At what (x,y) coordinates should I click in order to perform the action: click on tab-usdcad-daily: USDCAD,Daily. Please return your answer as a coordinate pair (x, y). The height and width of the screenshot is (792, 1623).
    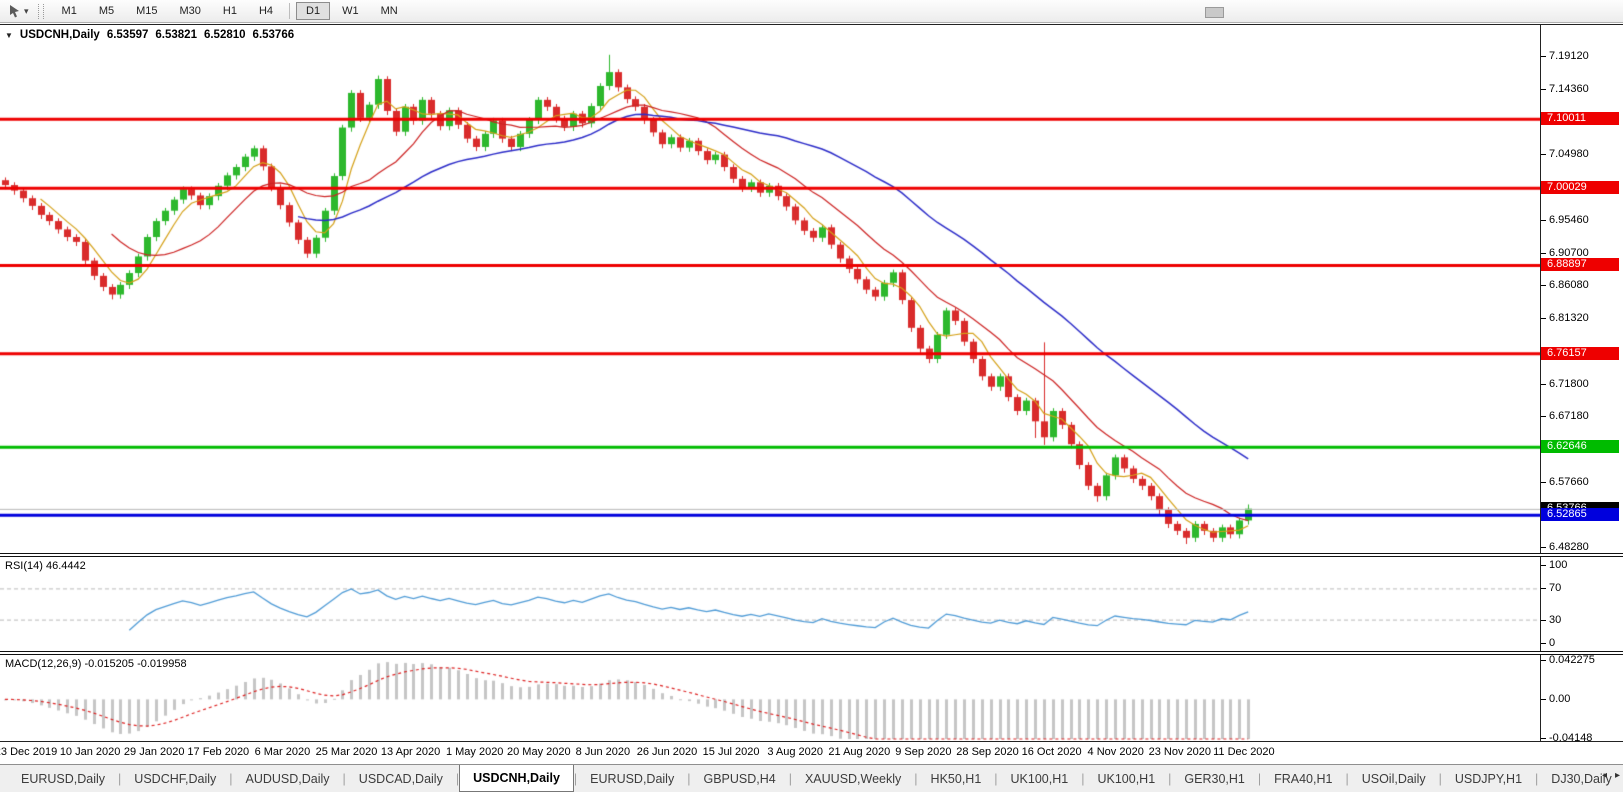
    Looking at the image, I should click on (401, 778).